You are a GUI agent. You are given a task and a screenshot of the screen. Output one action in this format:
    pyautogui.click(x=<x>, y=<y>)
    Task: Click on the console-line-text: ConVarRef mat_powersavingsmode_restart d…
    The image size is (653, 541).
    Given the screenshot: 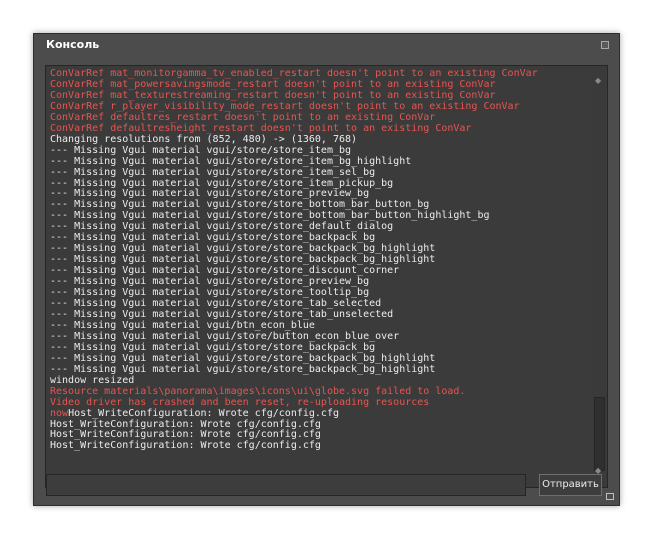 What is the action you would take?
    pyautogui.click(x=273, y=84)
    